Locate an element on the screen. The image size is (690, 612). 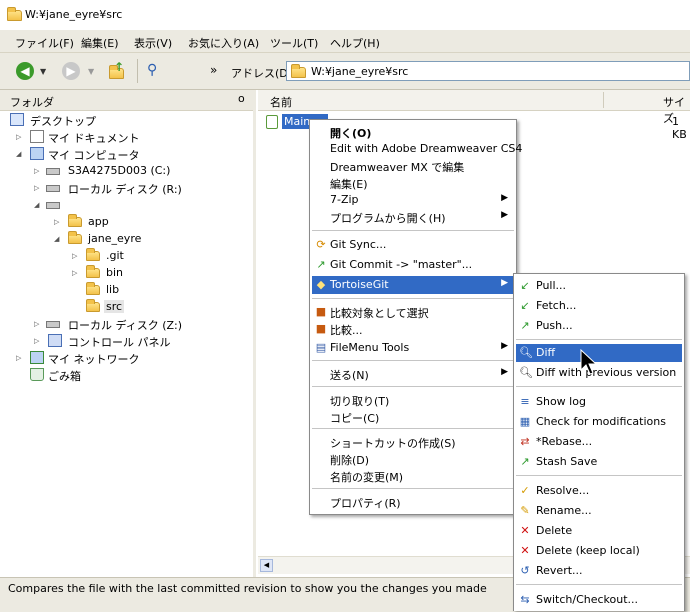
tree-item-app: ▷ app is located at coordinates (125, 222).